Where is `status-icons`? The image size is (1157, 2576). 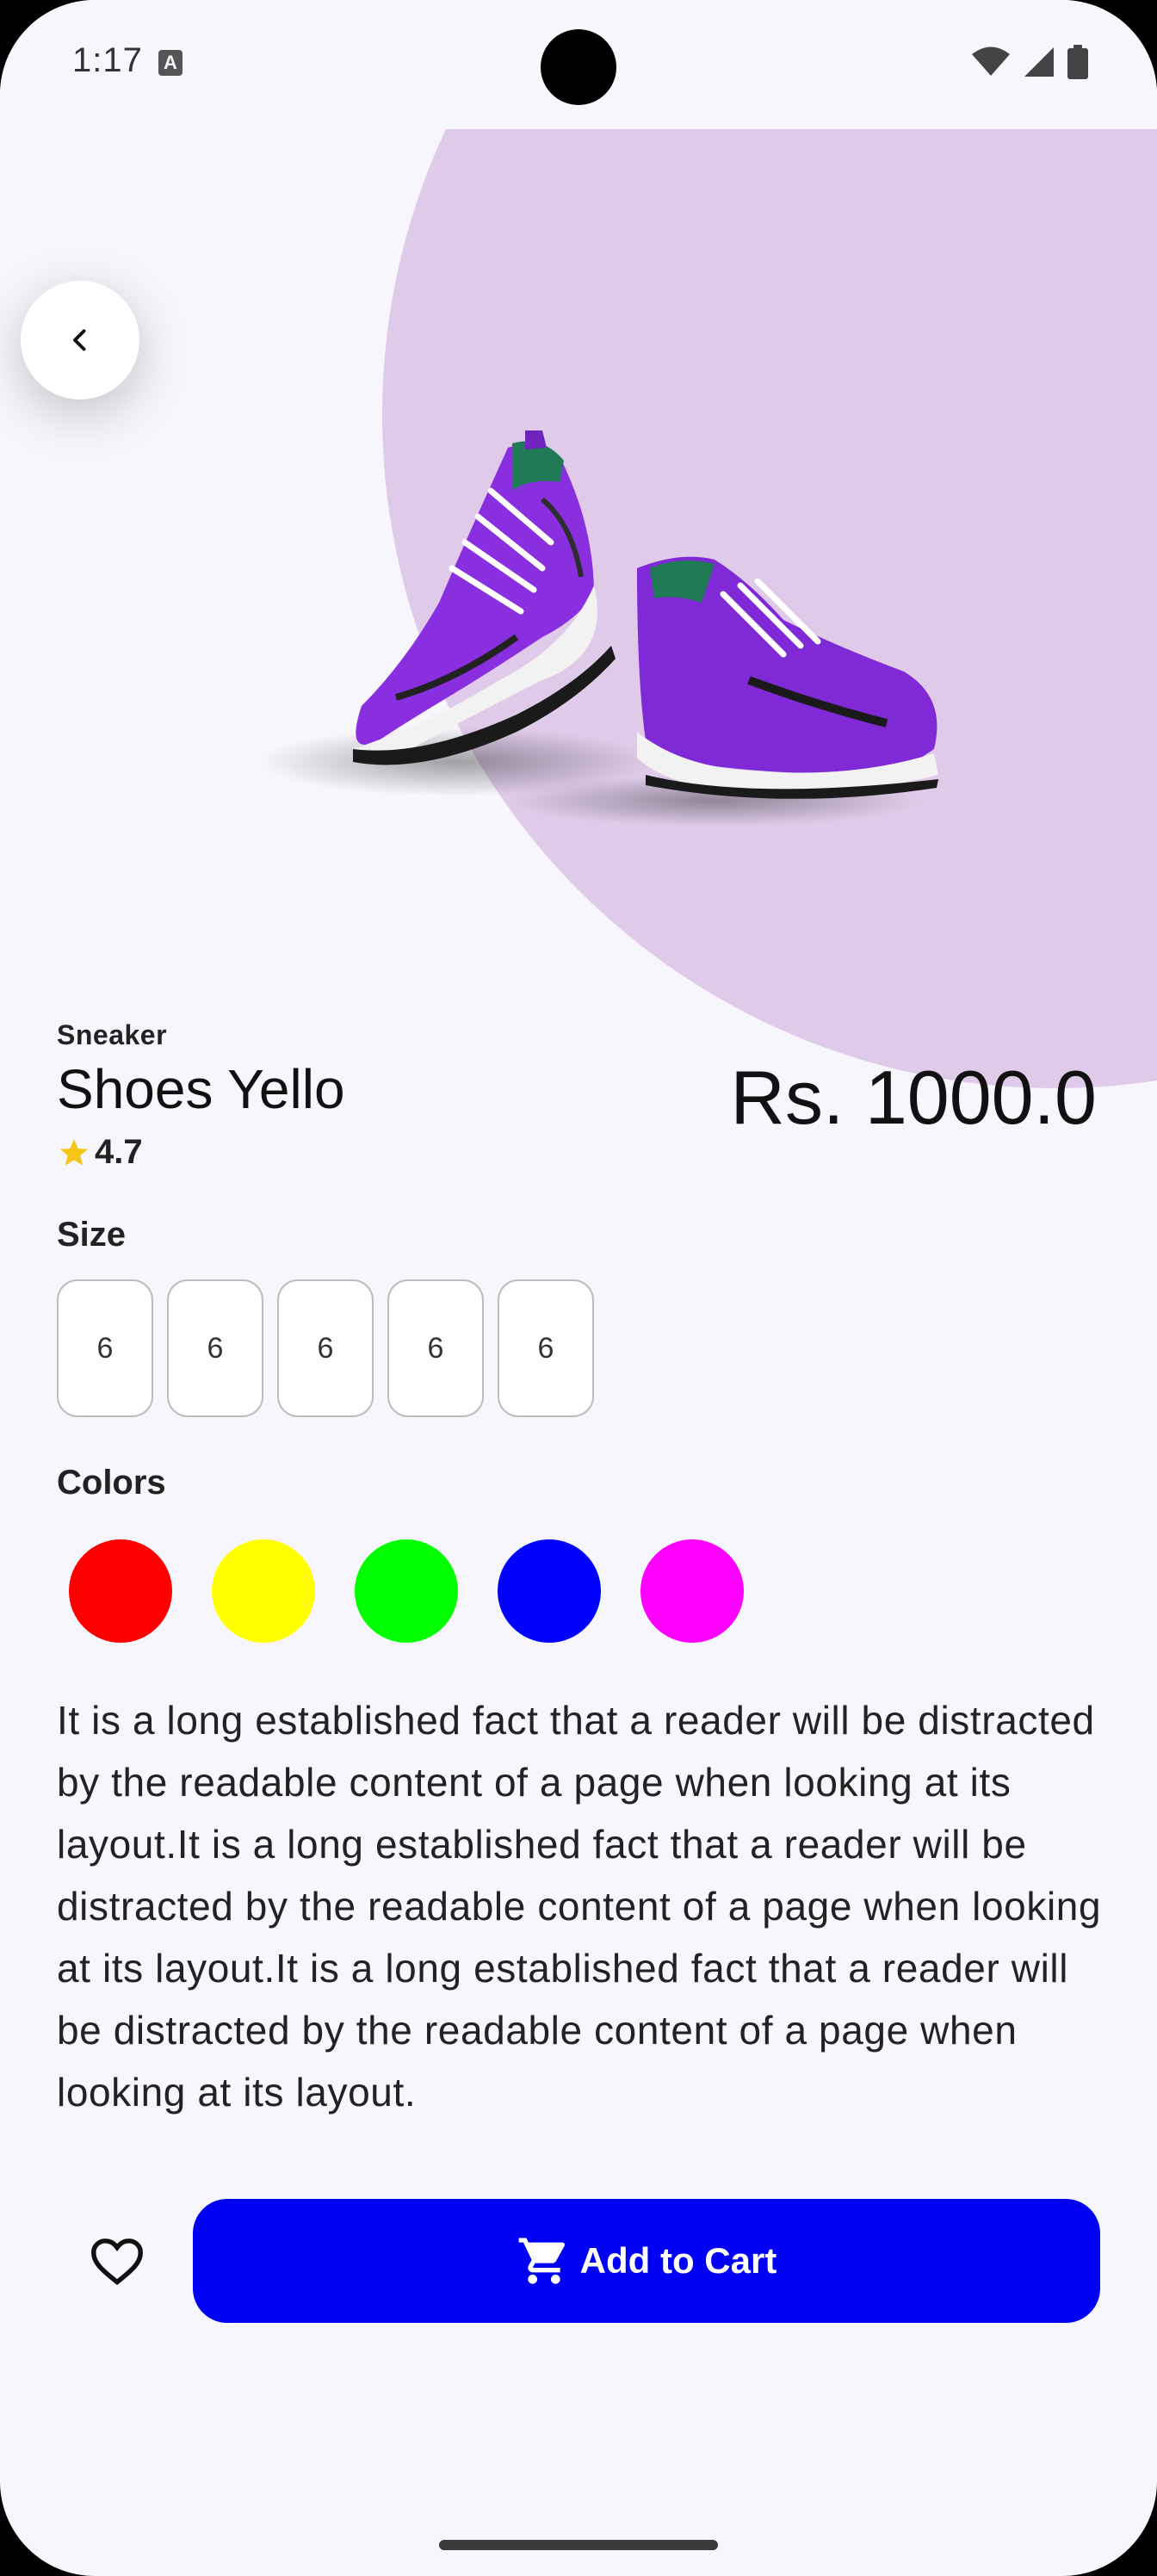
status-icons is located at coordinates (1029, 62).